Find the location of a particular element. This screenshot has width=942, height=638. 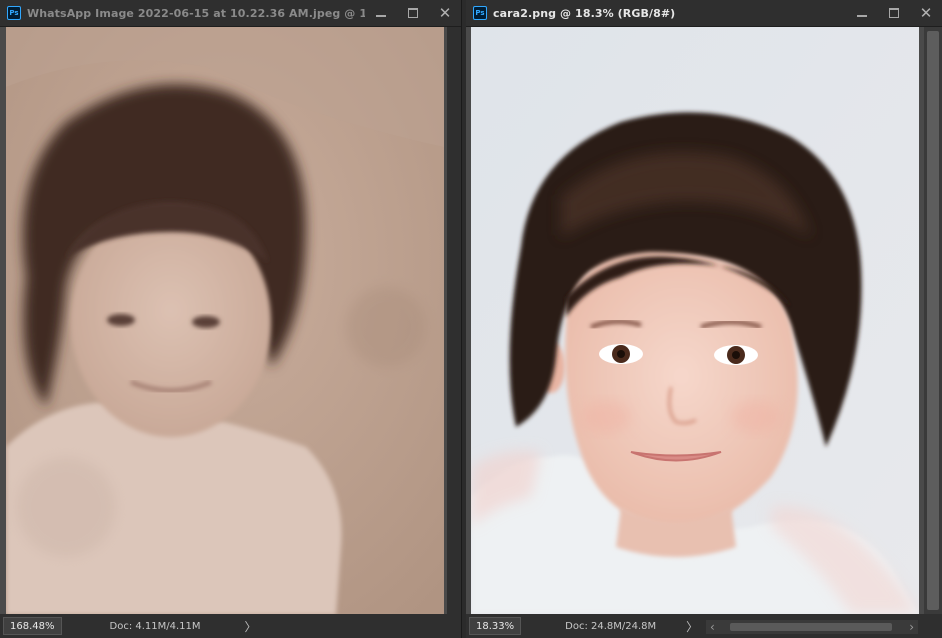

status-bar-left: 168.48% Doc: 4.11M/4.11M 〉 is located at coordinates (230, 626).